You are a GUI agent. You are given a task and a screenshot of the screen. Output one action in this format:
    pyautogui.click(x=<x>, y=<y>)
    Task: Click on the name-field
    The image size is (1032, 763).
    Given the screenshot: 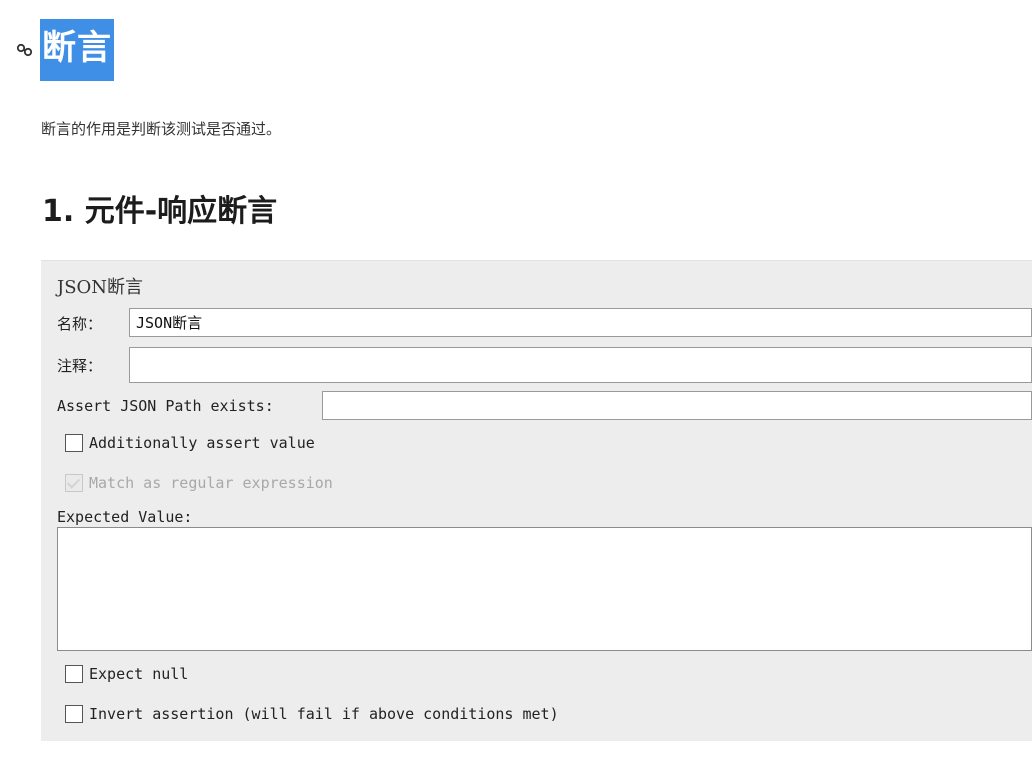 What is the action you would take?
    pyautogui.click(x=580, y=322)
    